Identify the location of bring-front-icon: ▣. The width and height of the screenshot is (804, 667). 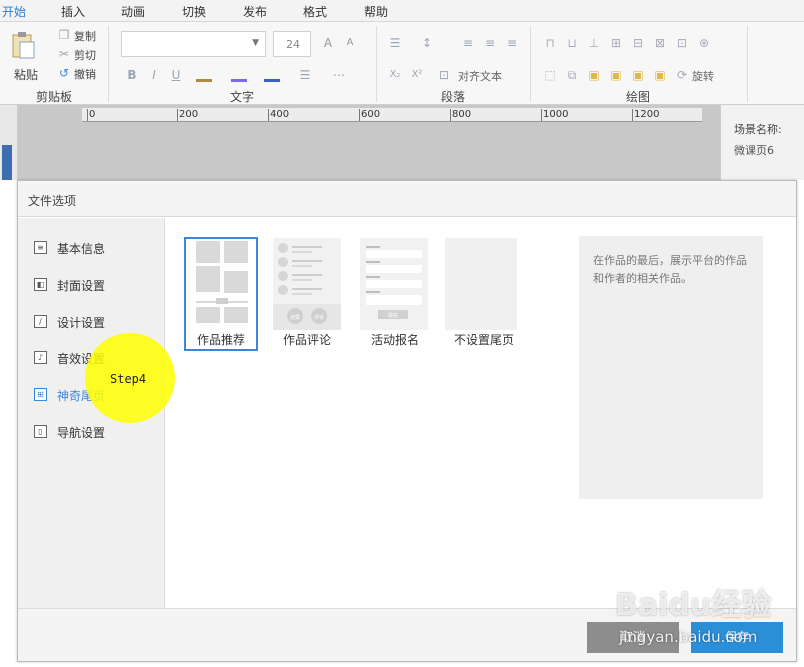
(616, 75).